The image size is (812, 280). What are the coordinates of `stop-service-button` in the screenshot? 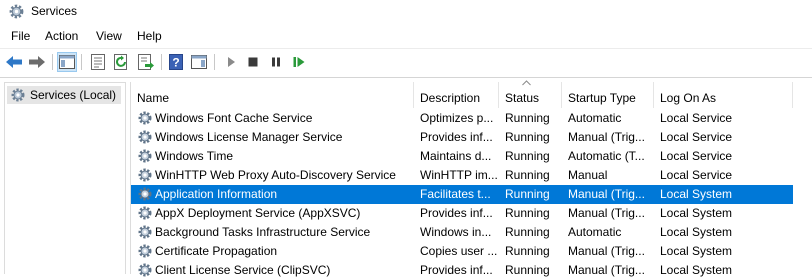 It's located at (253, 62).